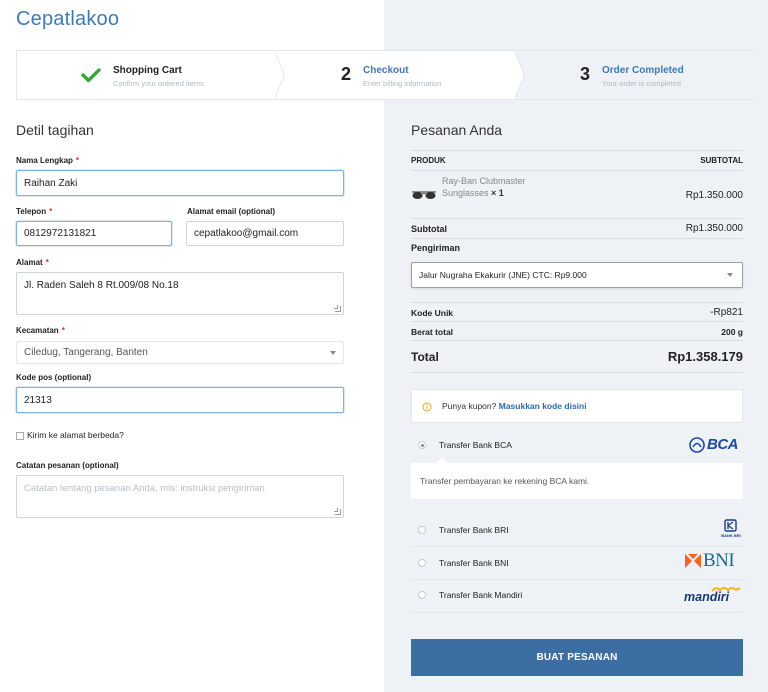  What do you see at coordinates (40, 330) in the screenshot?
I see `district-label: Kecamatan *` at bounding box center [40, 330].